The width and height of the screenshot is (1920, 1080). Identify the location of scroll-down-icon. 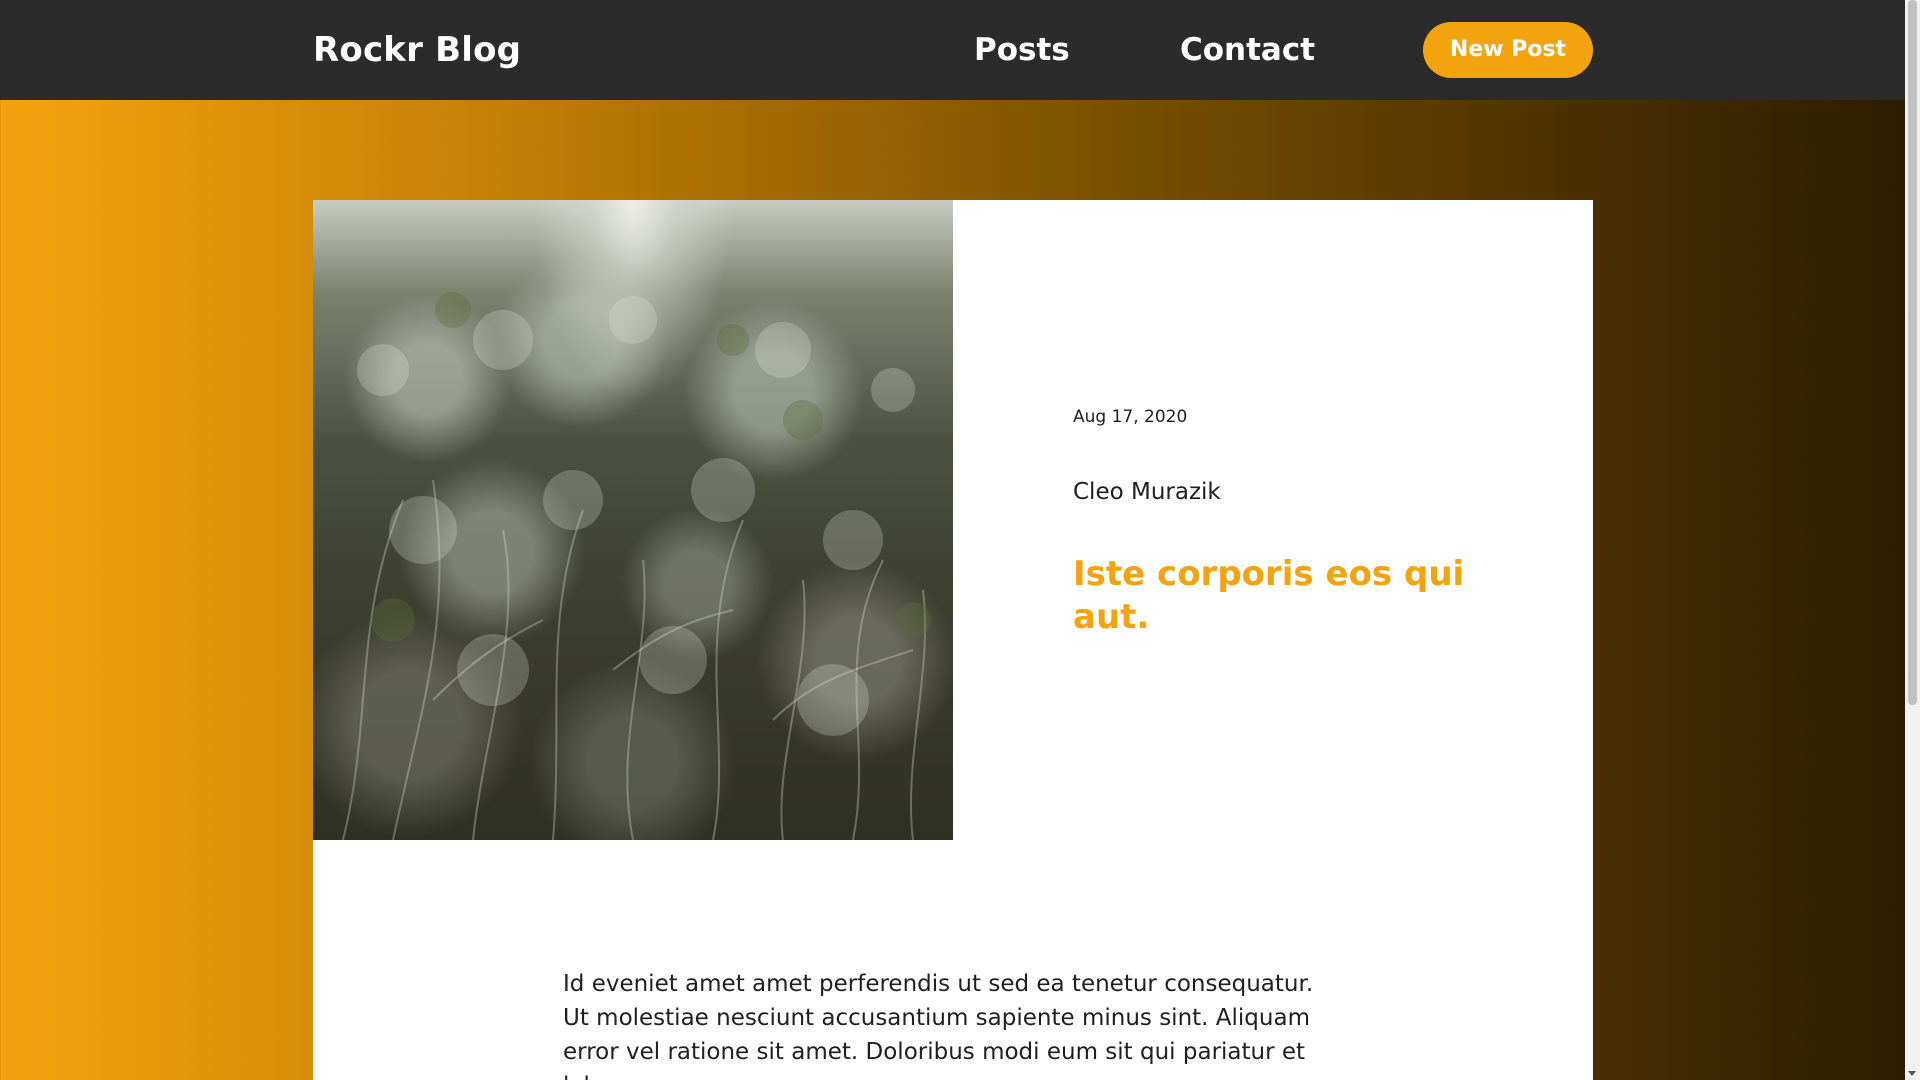
(1912, 1073).